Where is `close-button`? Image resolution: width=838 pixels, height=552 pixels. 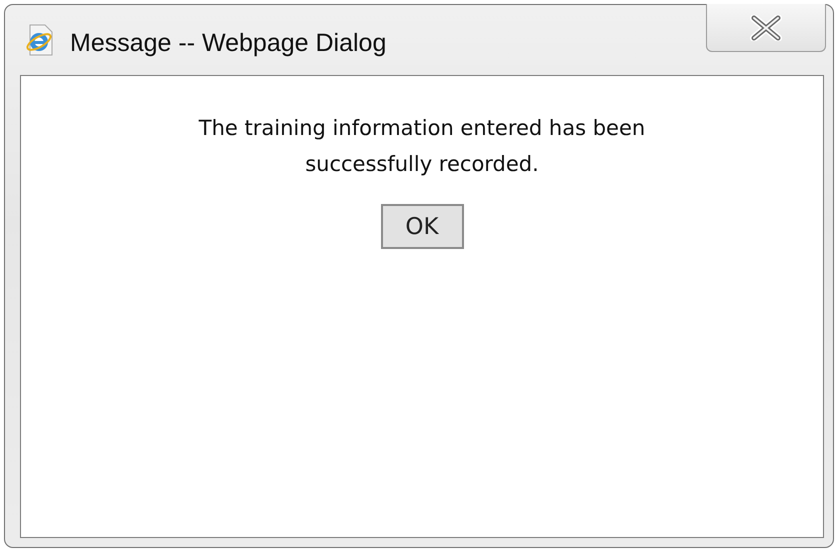 close-button is located at coordinates (766, 28).